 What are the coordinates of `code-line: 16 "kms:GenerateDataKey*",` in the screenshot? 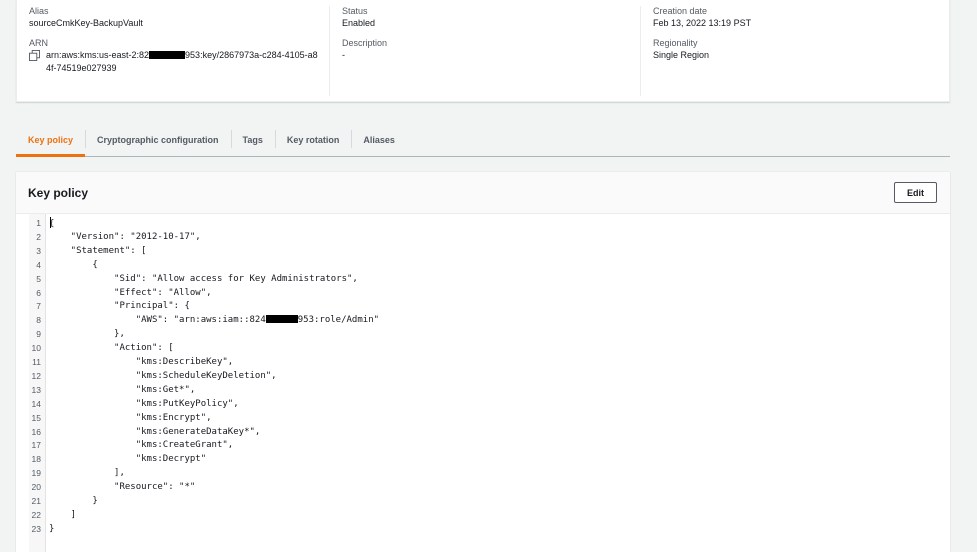 It's located at (479, 433).